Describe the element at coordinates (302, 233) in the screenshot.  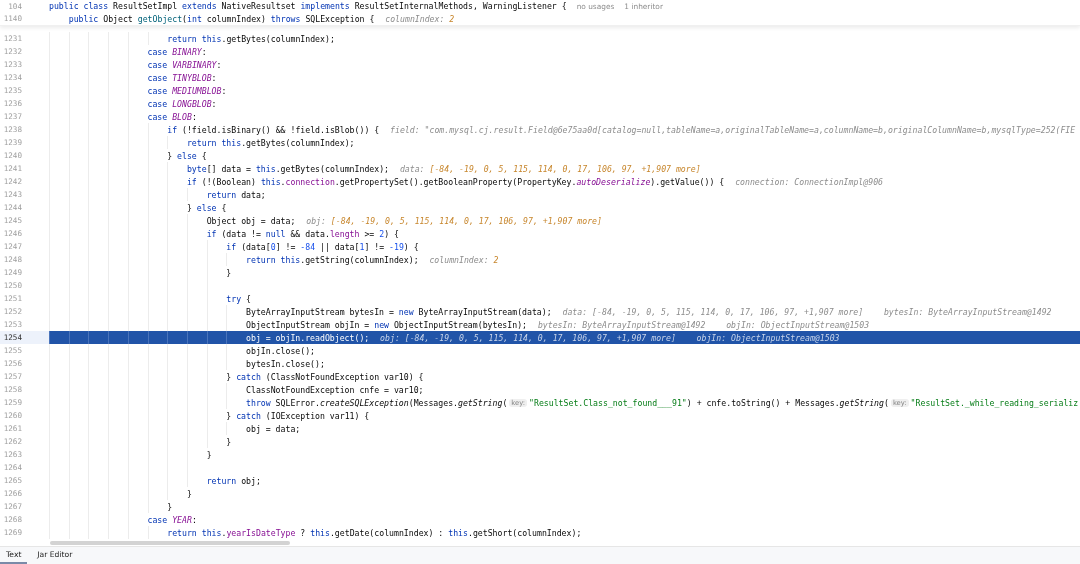
I see `code-text: if (data != null && data.length >= 2) {` at that location.